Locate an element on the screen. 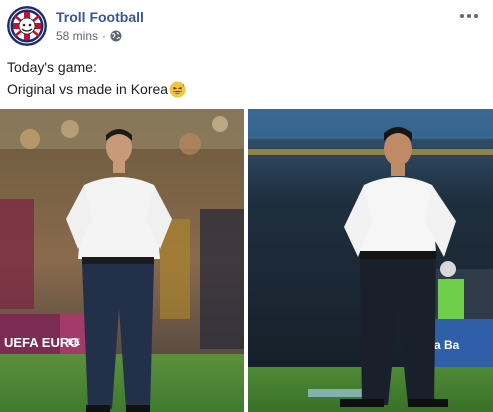  avatar is located at coordinates (27, 26).